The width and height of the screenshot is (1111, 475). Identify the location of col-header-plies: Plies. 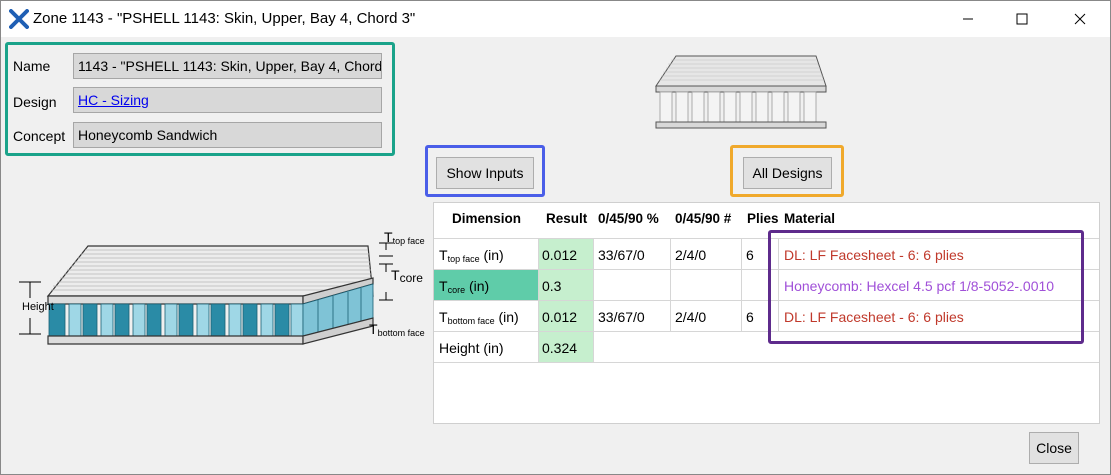
(763, 218).